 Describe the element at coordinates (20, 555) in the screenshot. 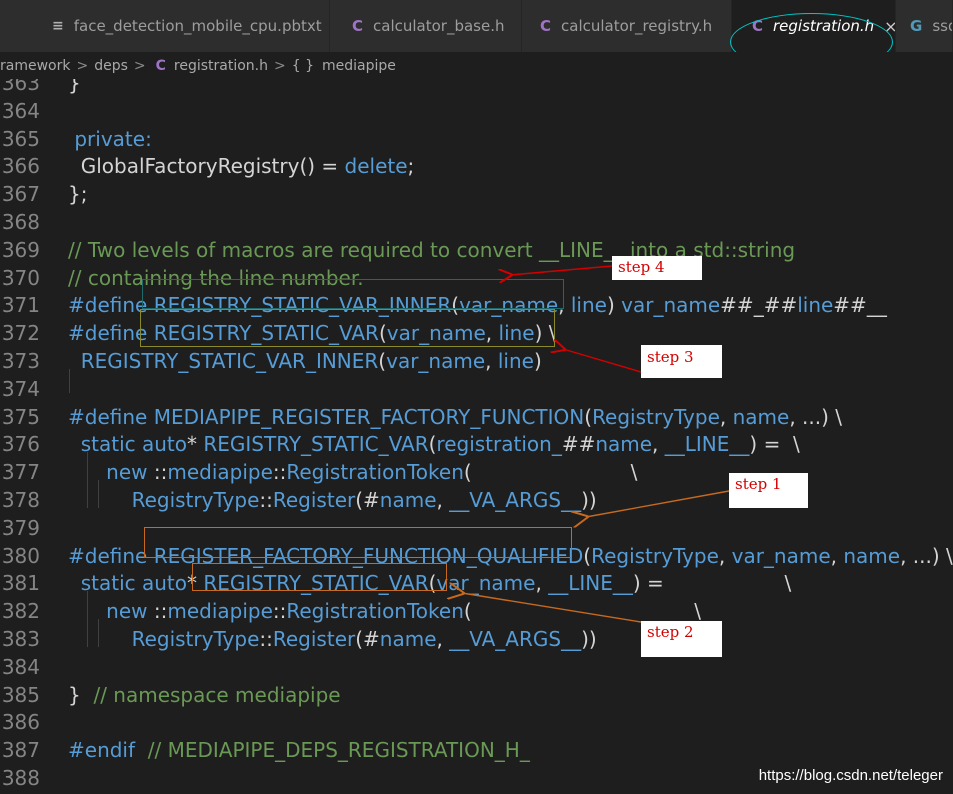

I see `line-number: 380` at that location.